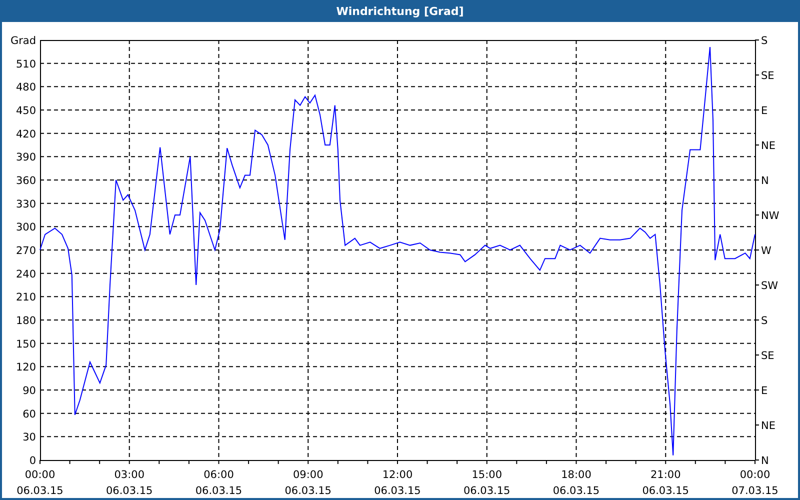 This screenshot has height=500, width=800. Describe the element at coordinates (26, 134) in the screenshot. I see `y-tick-label: 420` at that location.